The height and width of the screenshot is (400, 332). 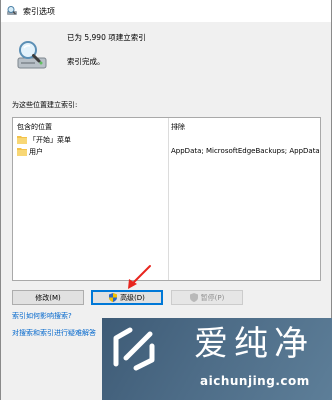 What do you see at coordinates (245, 151) in the screenshot?
I see `location-excluded: AppData; MicrosoftEdgeBackups; AppData` at bounding box center [245, 151].